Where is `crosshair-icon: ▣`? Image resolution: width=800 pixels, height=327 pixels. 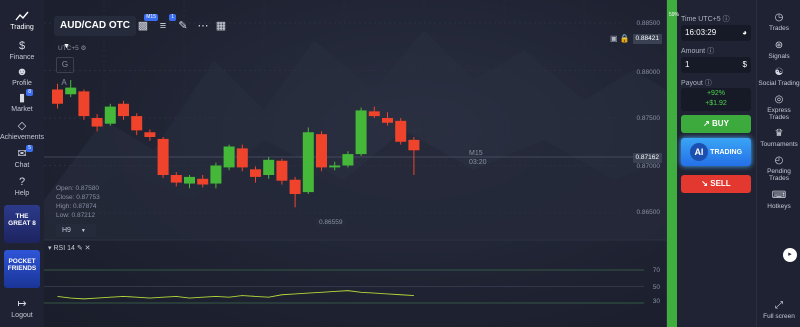 crosshair-icon: ▣ is located at coordinates (614, 38).